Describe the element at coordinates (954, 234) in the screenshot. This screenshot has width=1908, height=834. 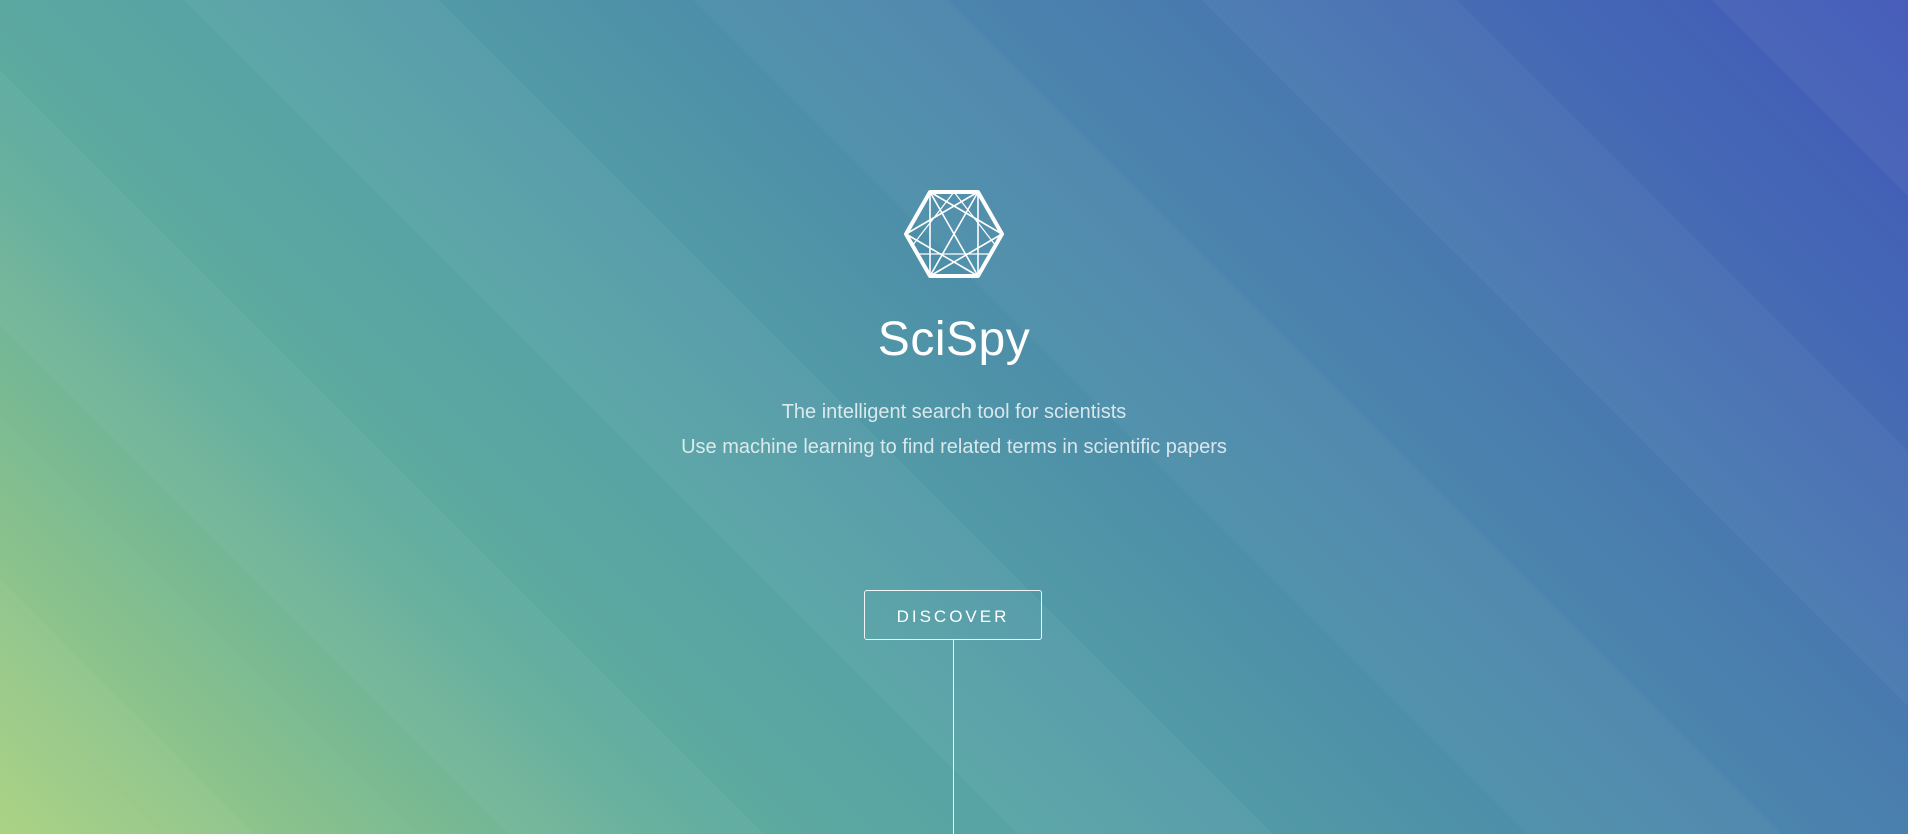
I see `hexagon-network-icon` at that location.